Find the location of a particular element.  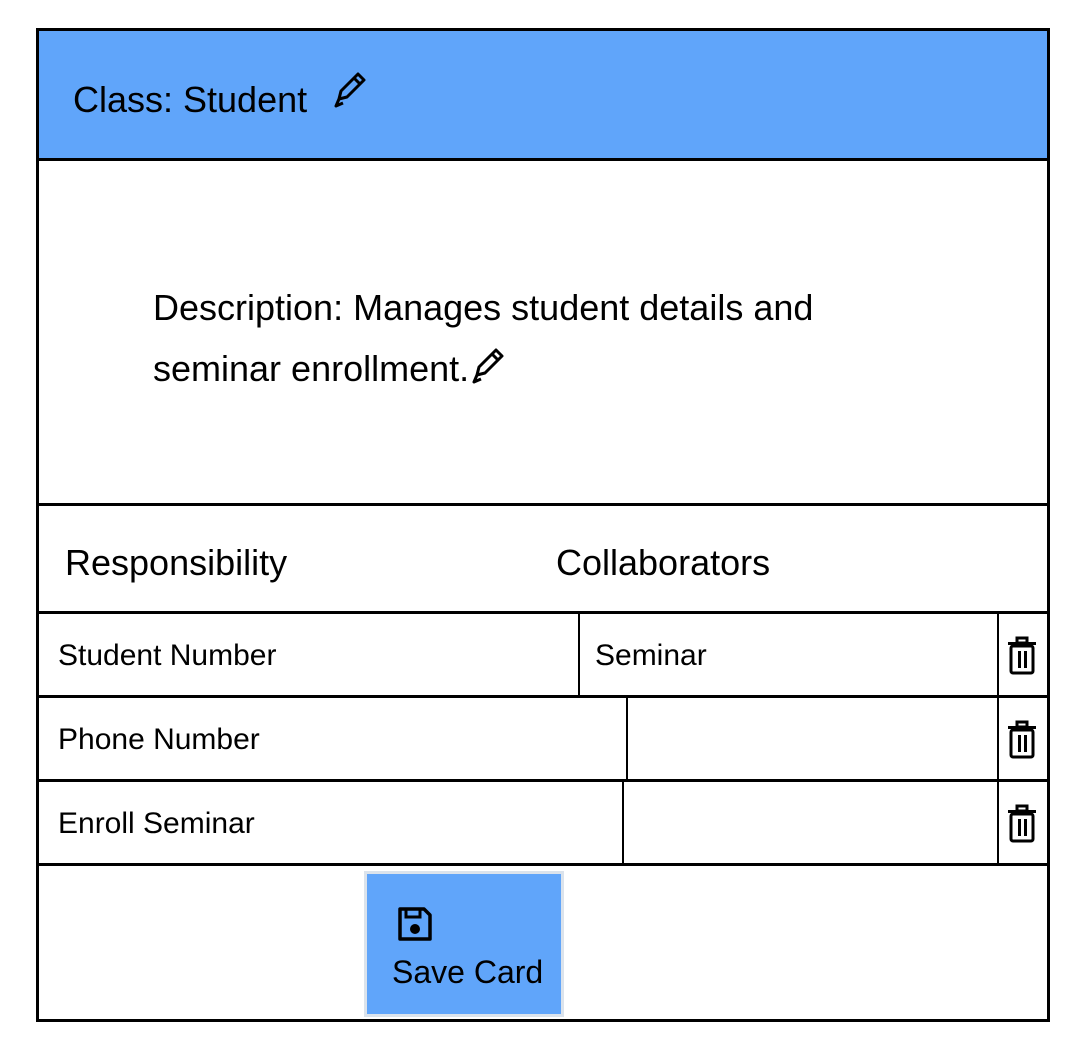

class-title: Class: Student is located at coordinates (190, 99).